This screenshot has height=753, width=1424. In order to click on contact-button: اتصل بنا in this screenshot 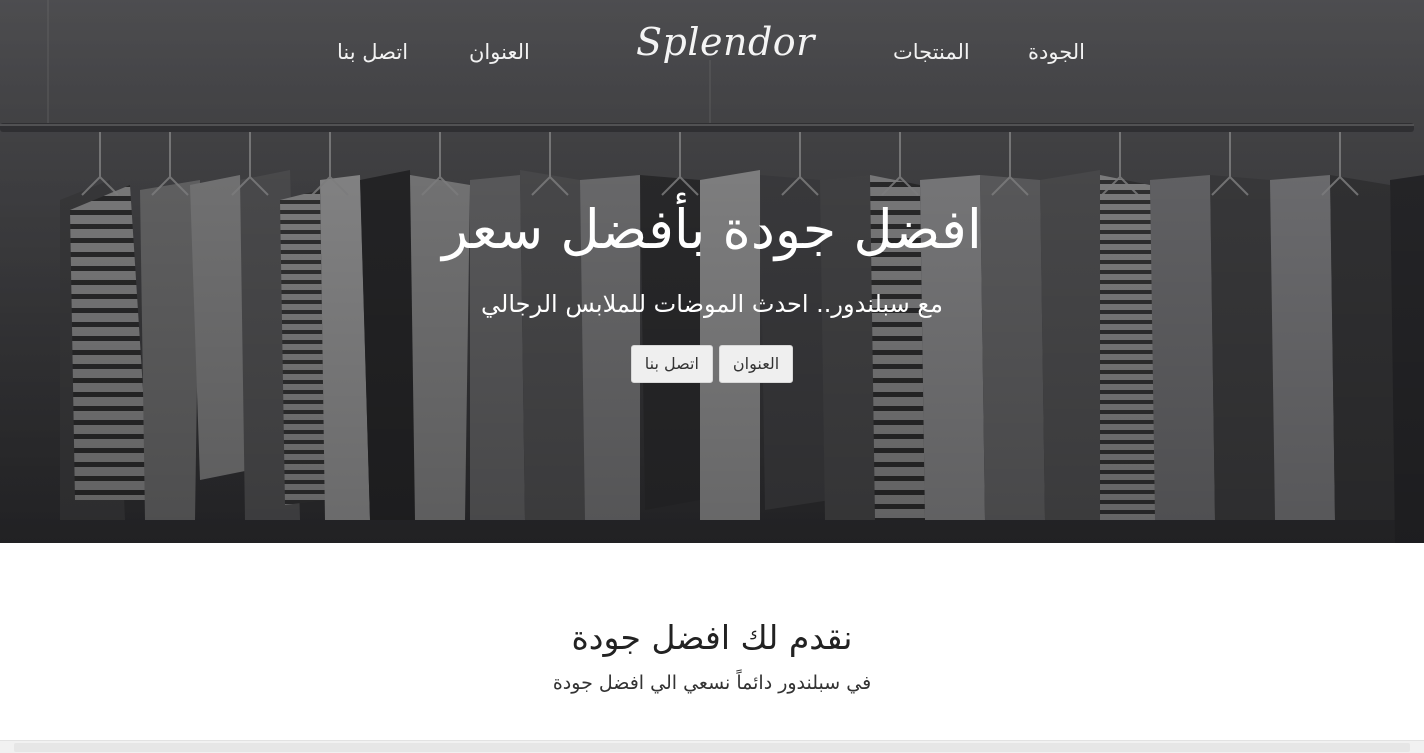, I will do `click(671, 364)`.